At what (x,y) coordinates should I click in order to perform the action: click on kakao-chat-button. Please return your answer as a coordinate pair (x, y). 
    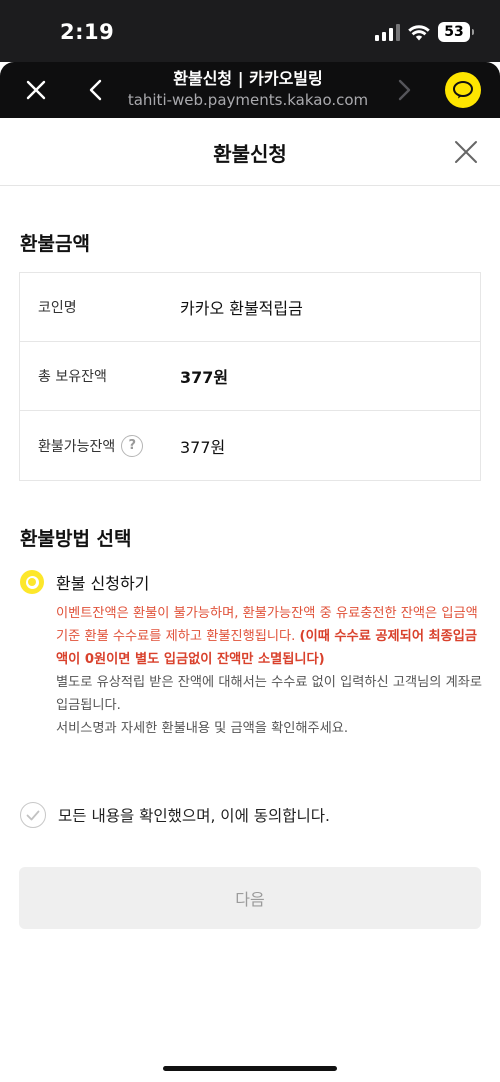
    Looking at the image, I should click on (463, 90).